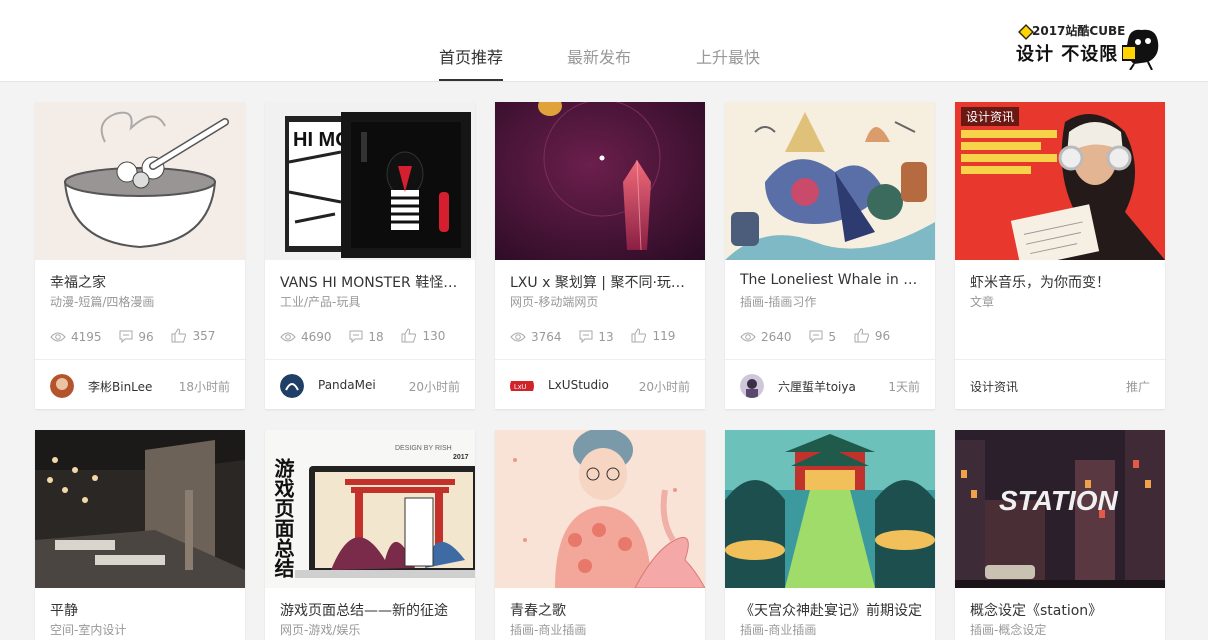 The image size is (1208, 640). Describe the element at coordinates (1060, 386) in the screenshot. I see `author-row: 设计资讯 推广` at that location.